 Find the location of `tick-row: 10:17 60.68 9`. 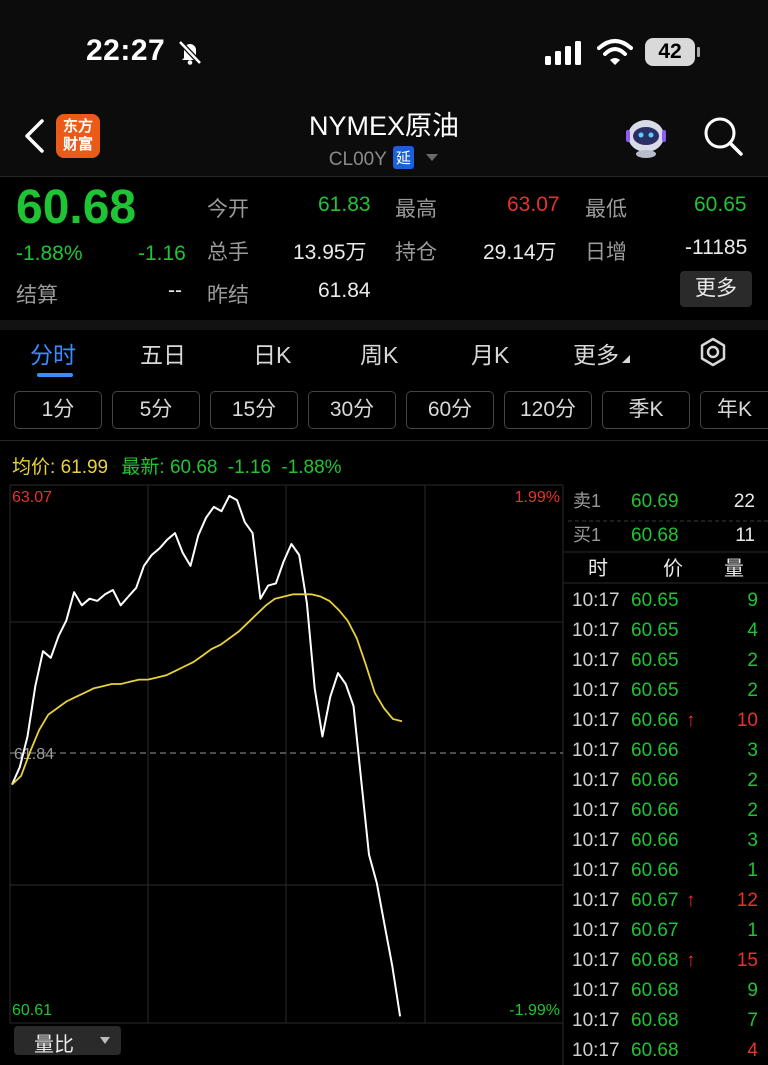

tick-row: 10:17 60.68 9 is located at coordinates (665, 990).